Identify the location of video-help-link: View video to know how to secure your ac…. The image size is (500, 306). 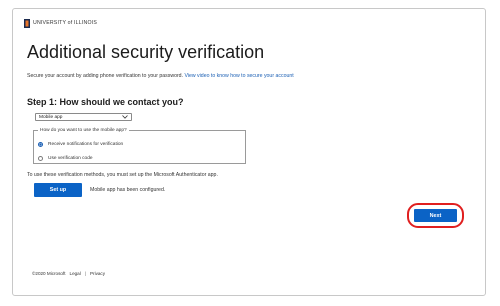
(238, 76).